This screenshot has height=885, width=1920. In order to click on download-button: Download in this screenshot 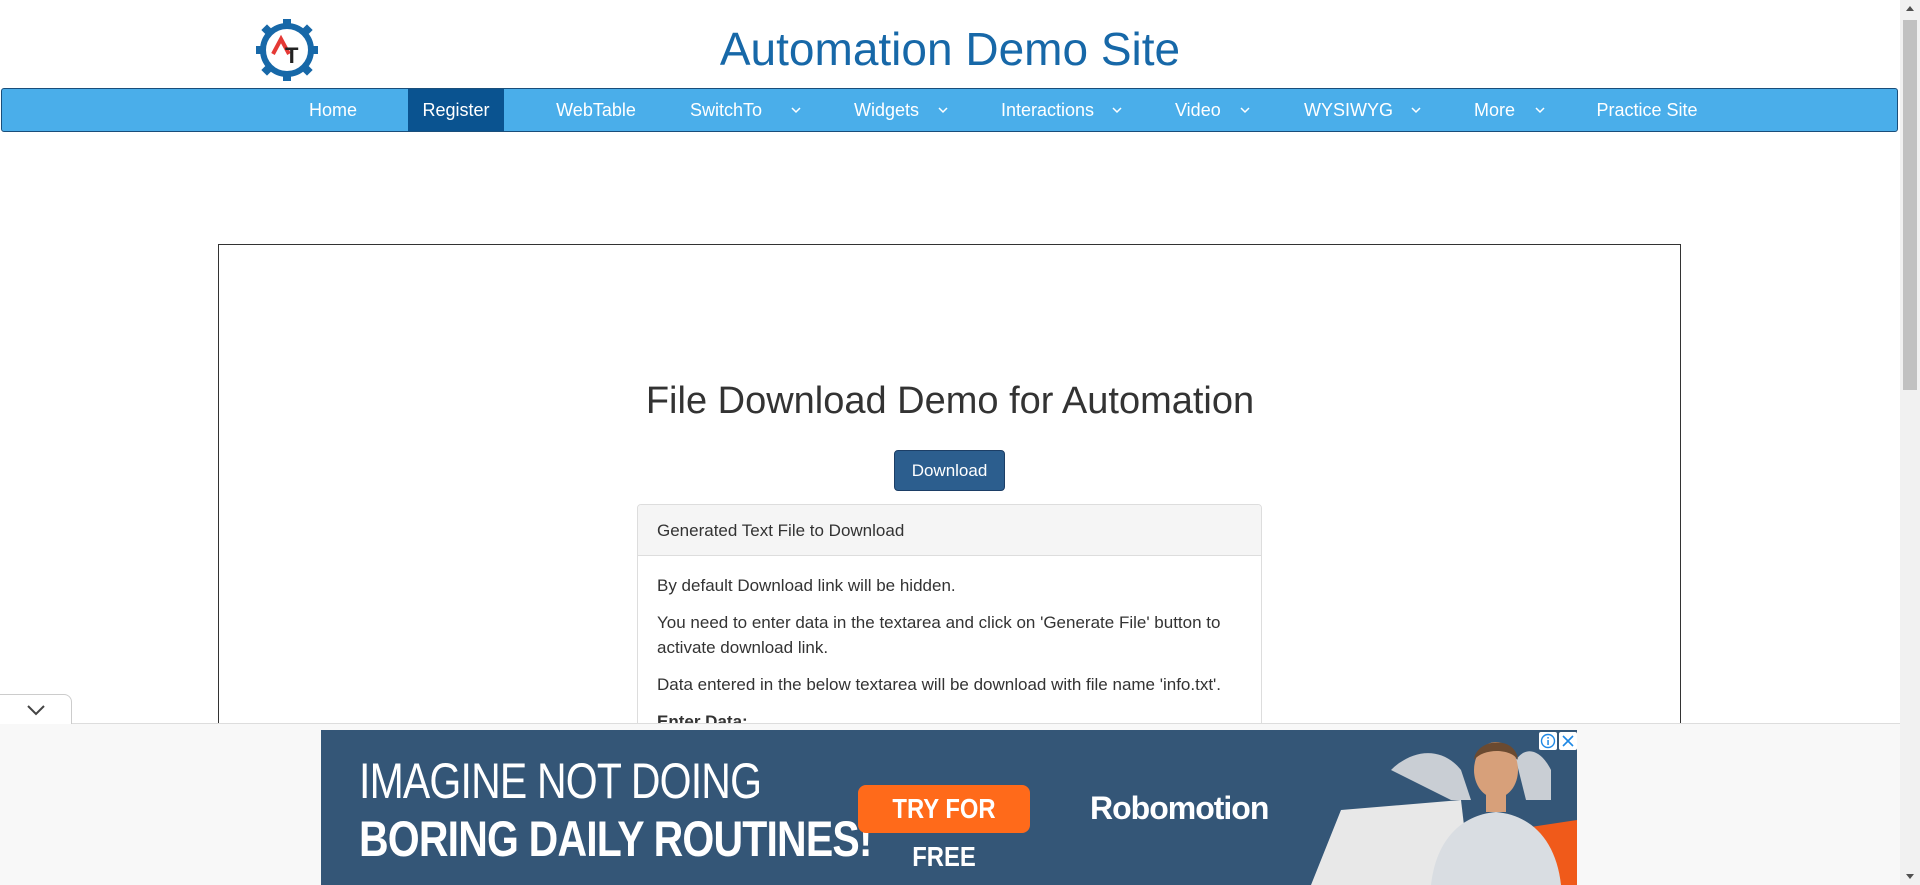, I will do `click(949, 470)`.